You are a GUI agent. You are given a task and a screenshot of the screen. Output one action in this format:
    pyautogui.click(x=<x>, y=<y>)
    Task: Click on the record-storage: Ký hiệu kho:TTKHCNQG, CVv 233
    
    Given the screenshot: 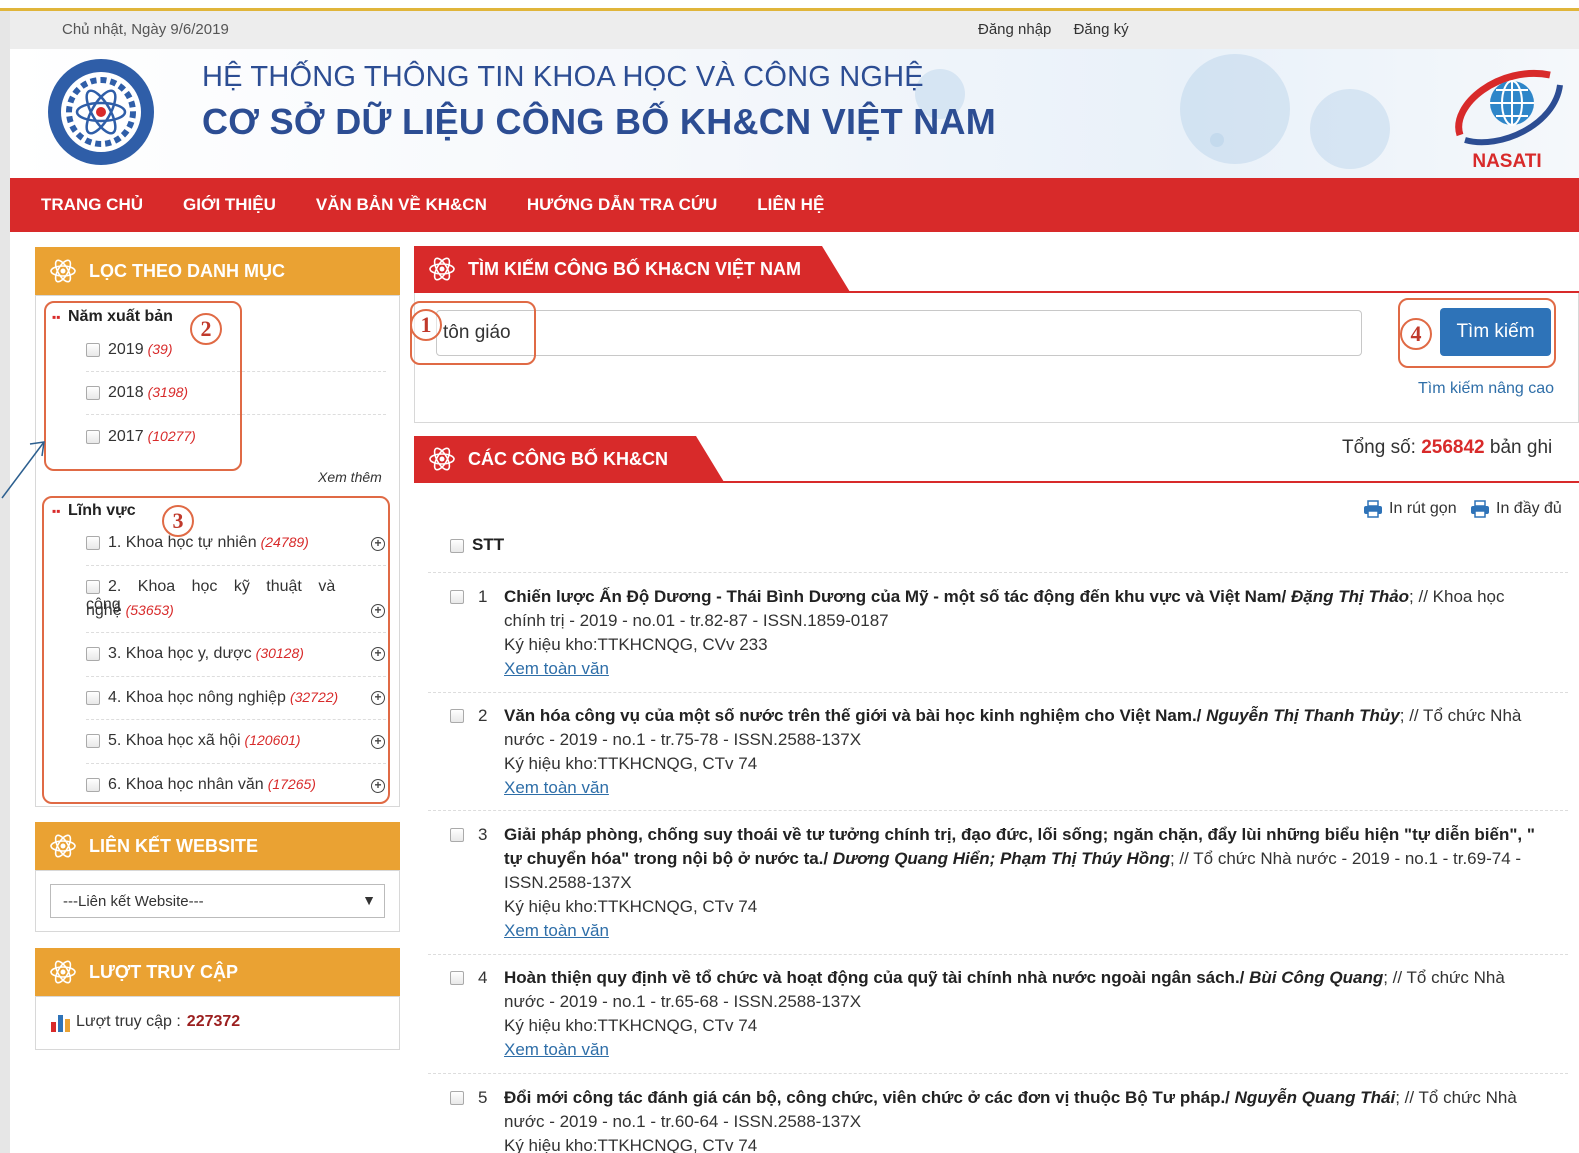 What is the action you would take?
    pyautogui.click(x=636, y=644)
    